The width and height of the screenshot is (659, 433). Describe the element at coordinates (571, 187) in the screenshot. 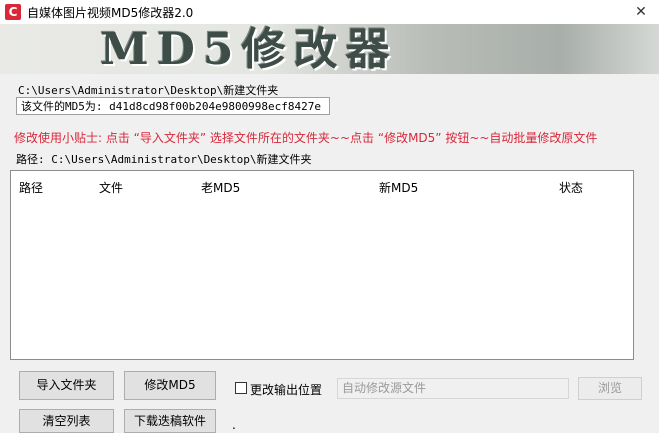

I see `column-header-status: 状态` at that location.